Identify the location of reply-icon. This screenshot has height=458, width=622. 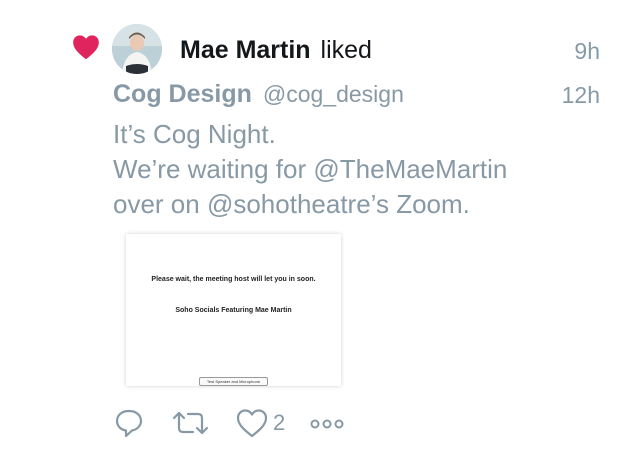
(129, 423).